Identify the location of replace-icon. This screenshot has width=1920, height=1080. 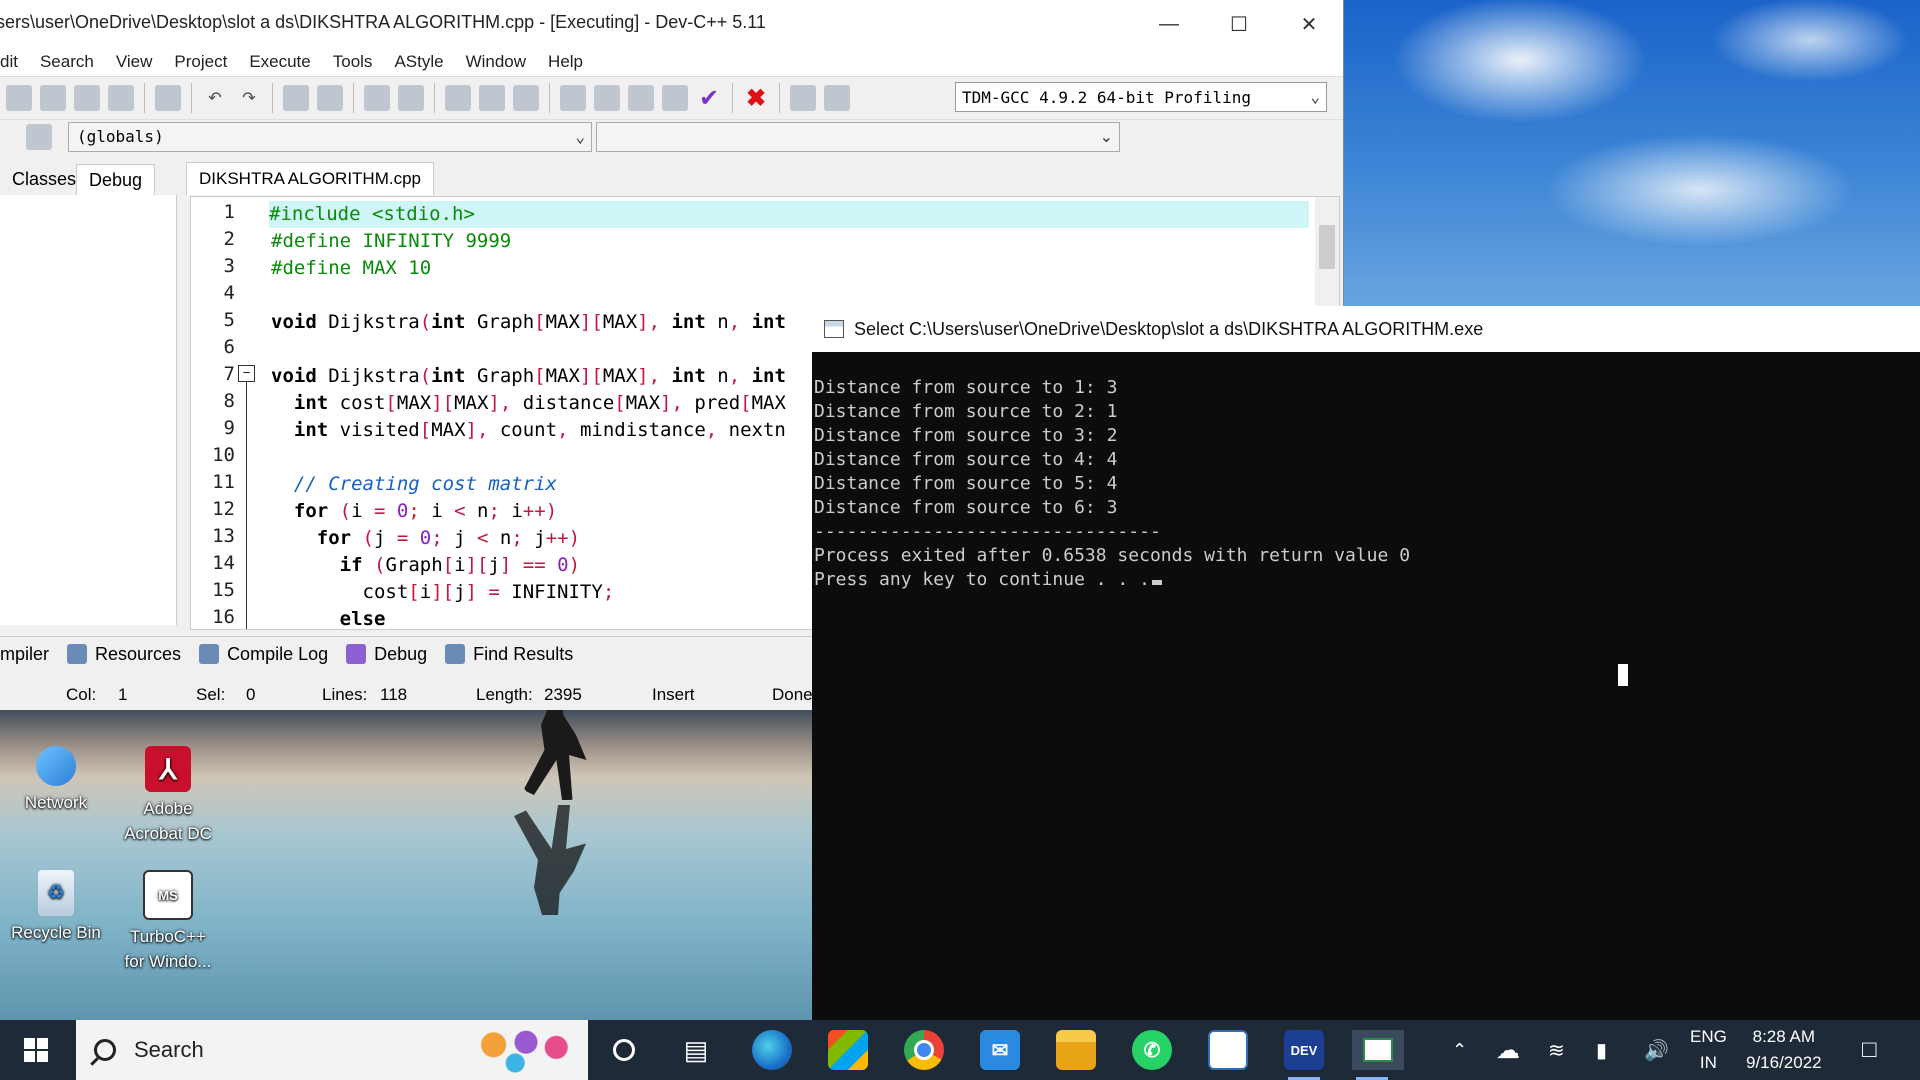
(330, 98).